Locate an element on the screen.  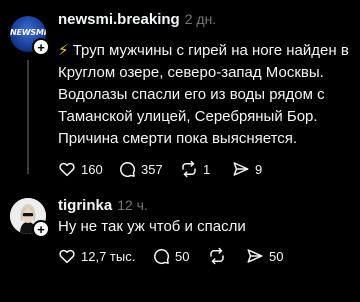
comment-button: 357 is located at coordinates (149, 169).